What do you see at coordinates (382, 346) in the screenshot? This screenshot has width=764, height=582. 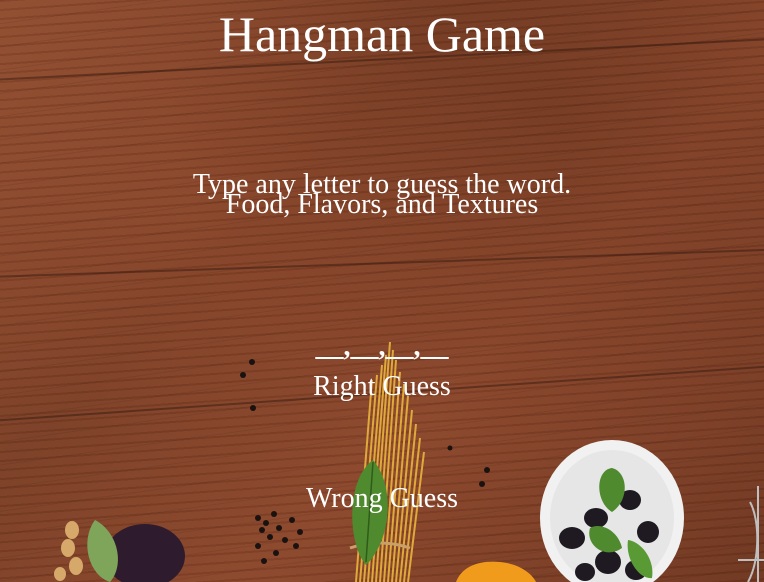 I see `word-display: __,__,__,__` at bounding box center [382, 346].